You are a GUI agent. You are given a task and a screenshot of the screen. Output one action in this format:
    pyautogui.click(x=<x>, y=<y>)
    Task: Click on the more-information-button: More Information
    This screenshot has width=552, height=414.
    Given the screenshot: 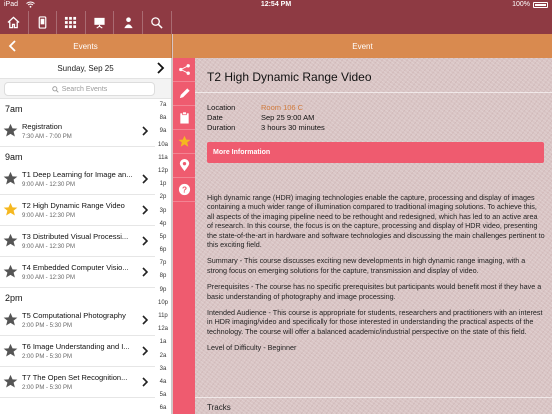 What is the action you would take?
    pyautogui.click(x=375, y=152)
    